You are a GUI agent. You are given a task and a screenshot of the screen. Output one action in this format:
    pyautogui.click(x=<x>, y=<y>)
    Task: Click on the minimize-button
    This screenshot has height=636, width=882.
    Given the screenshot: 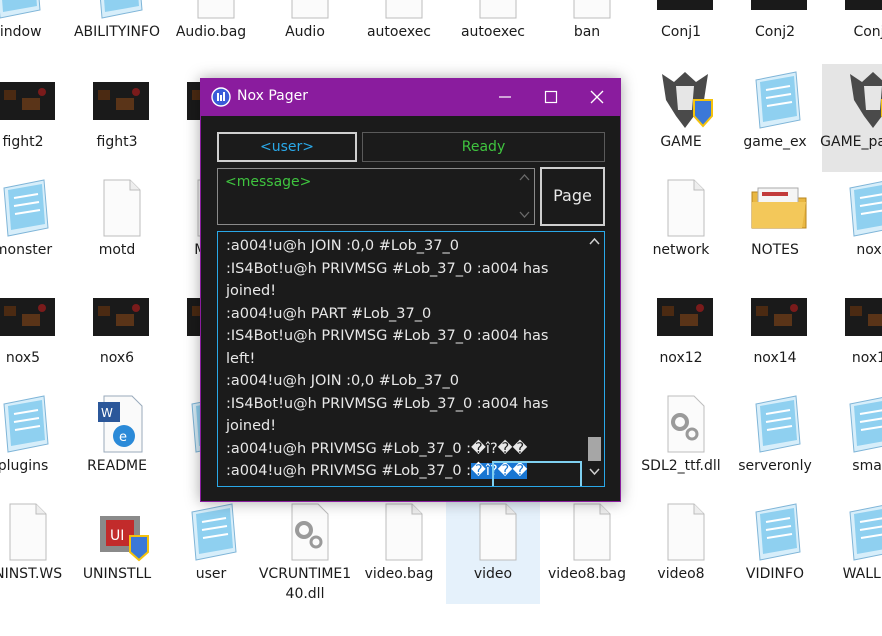 What is the action you would take?
    pyautogui.click(x=505, y=97)
    